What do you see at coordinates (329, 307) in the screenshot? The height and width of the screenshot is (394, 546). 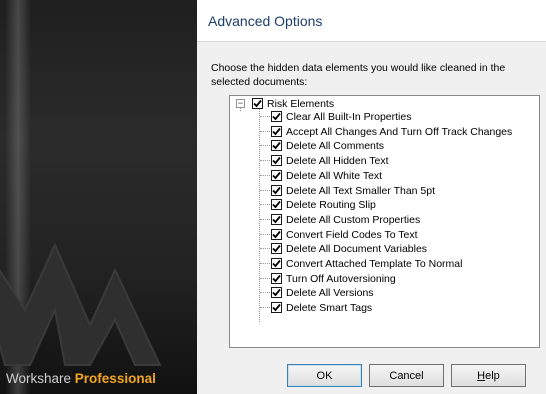 I see `tree-item-label: Delete Smart Tags` at bounding box center [329, 307].